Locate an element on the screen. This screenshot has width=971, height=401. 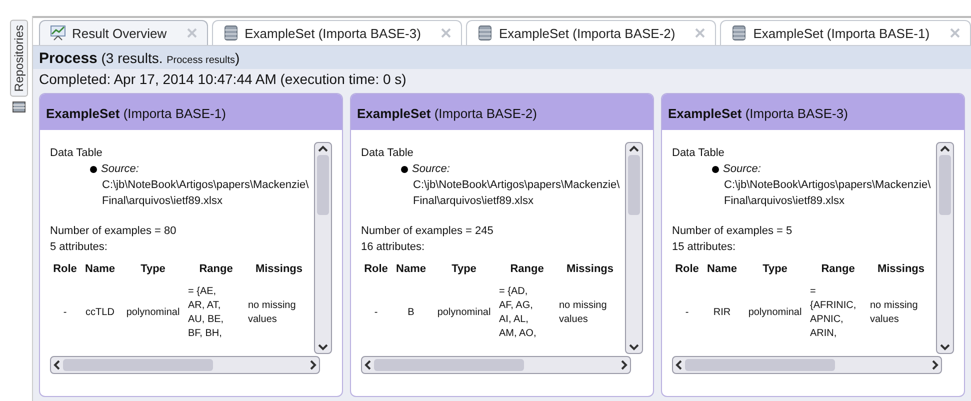
examples-count: Number of examples = 80 is located at coordinates (114, 231).